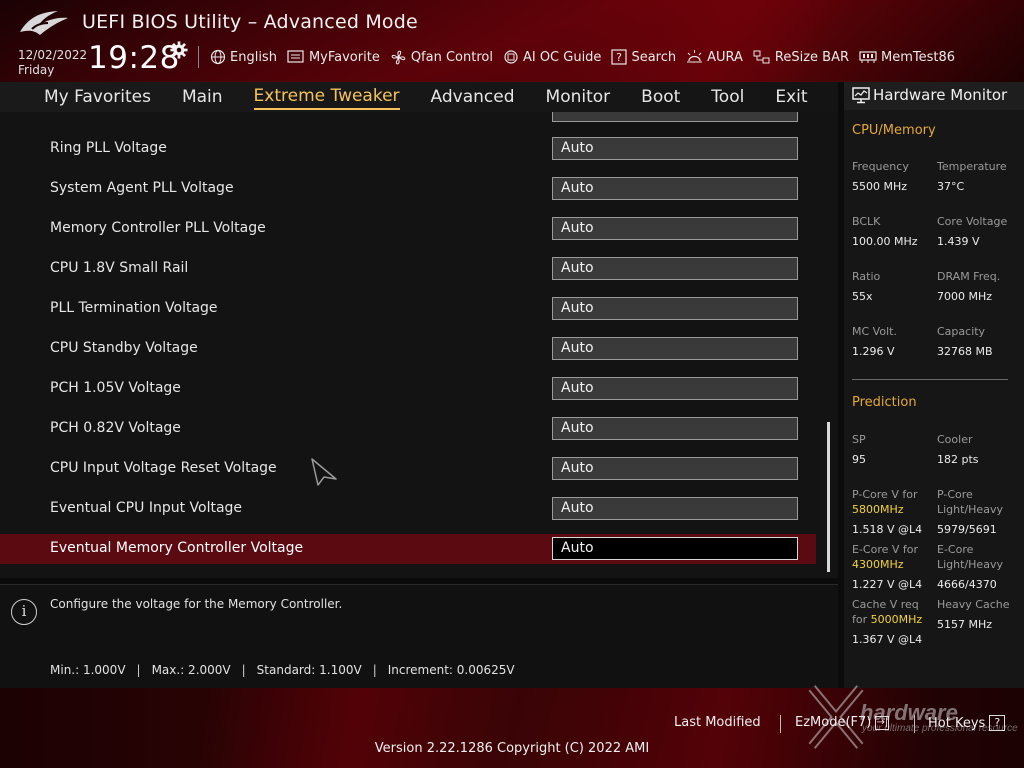  I want to click on language-label: English, so click(253, 57).